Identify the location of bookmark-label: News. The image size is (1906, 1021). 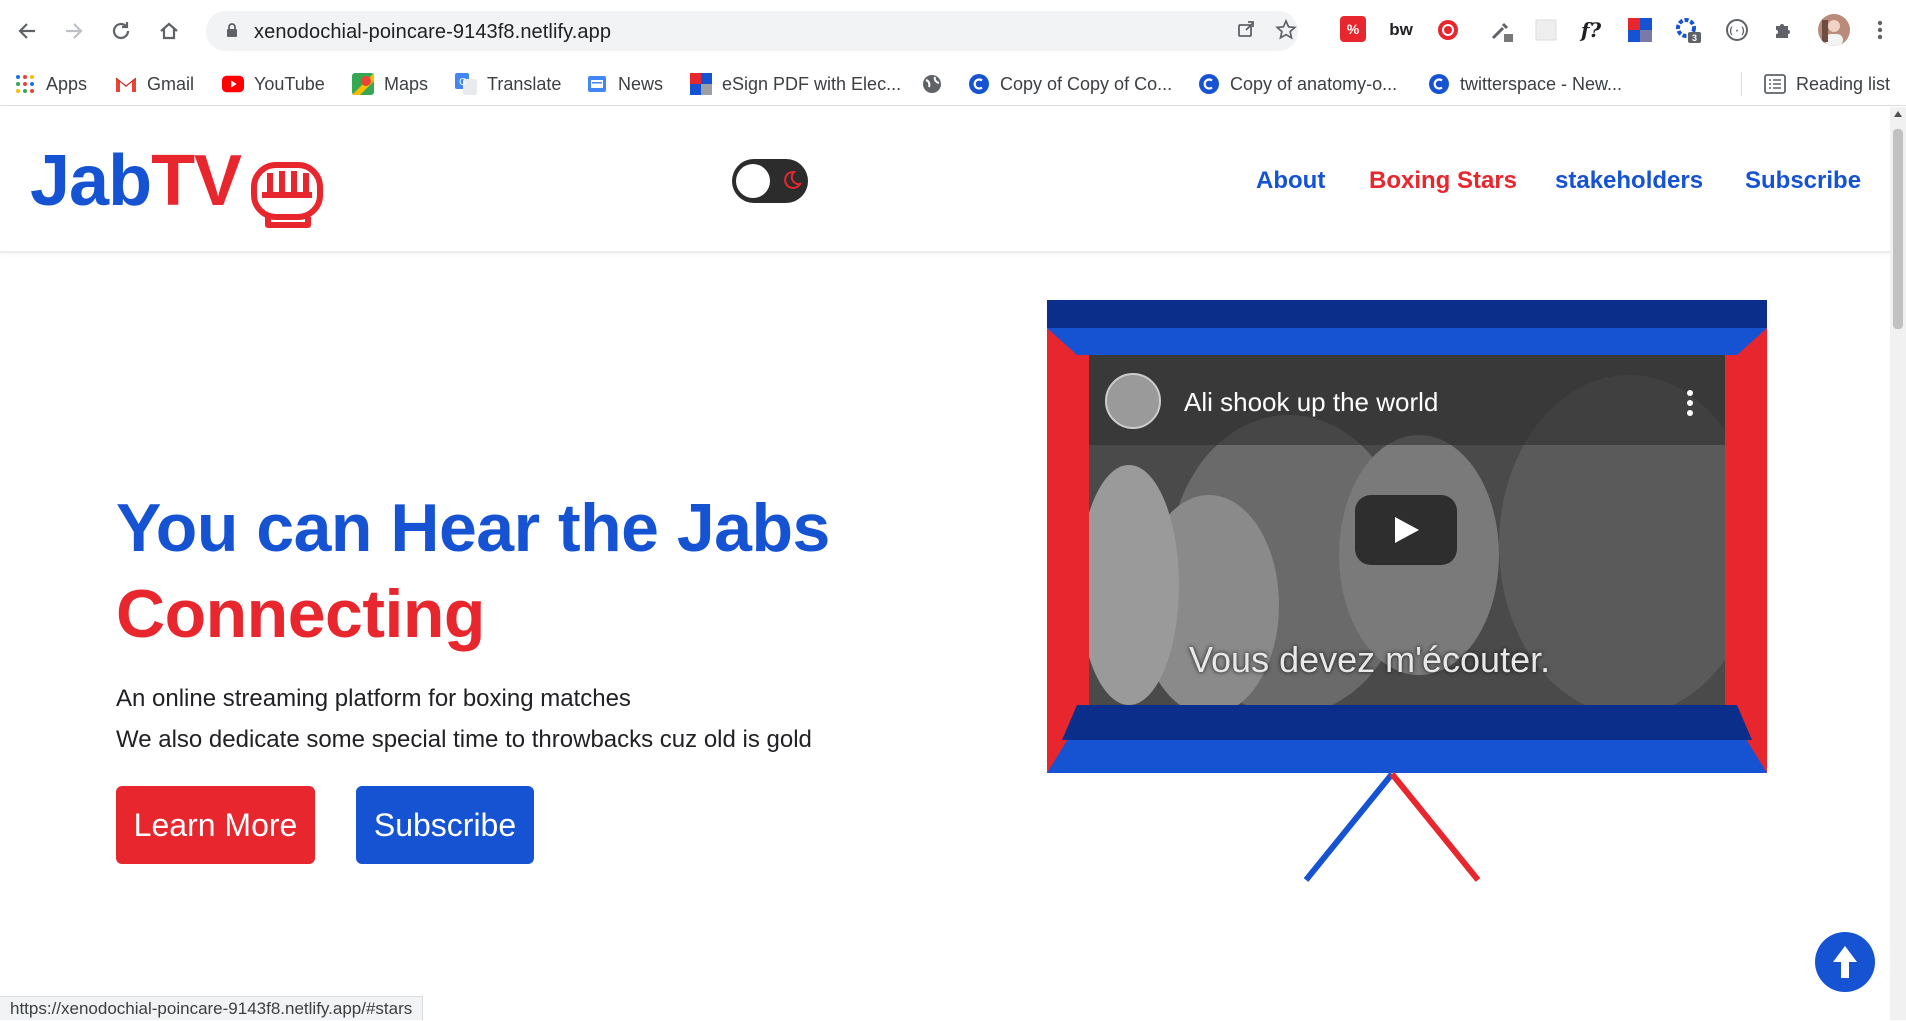
(641, 83).